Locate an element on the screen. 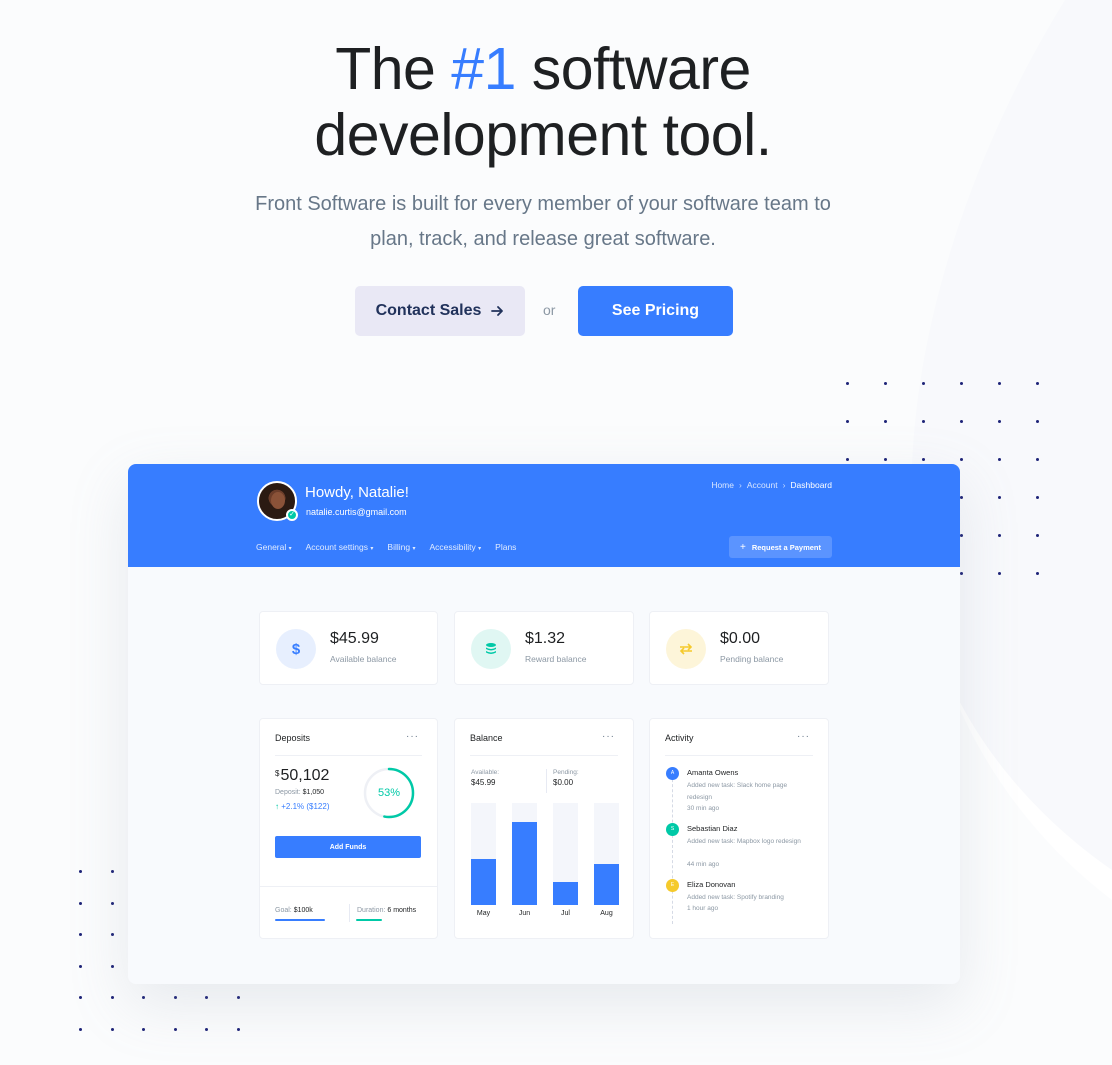 The image size is (1112, 1065). transfer-icon is located at coordinates (686, 649).